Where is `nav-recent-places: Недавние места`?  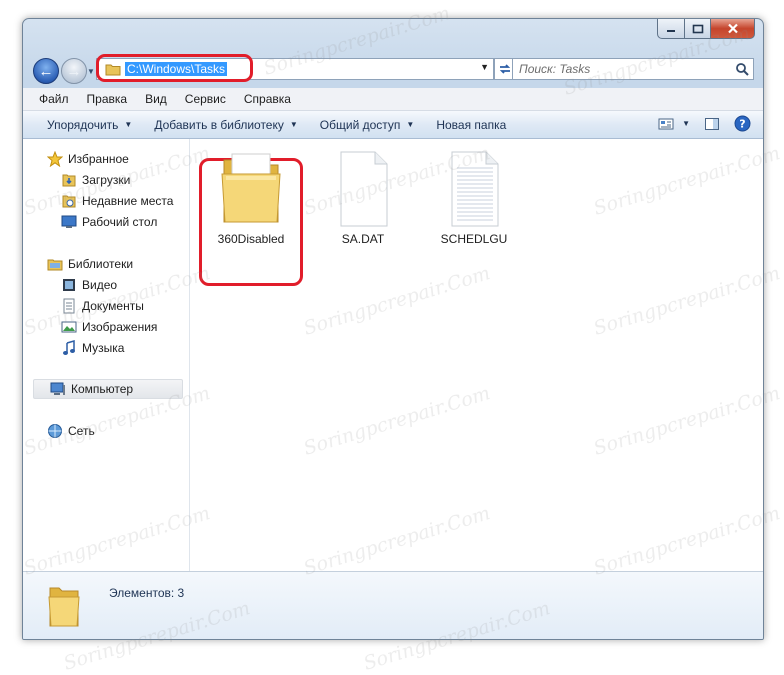
nav-recent-places: Недавние места is located at coordinates (117, 201).